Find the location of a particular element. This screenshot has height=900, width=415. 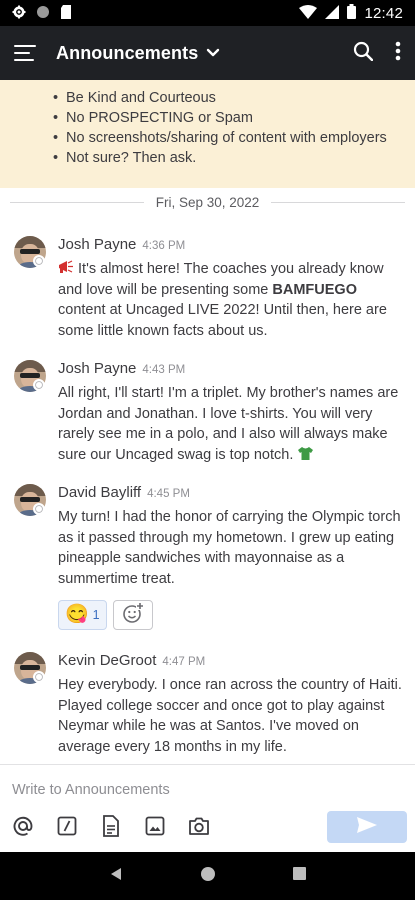

circle-icon is located at coordinates (43, 13).